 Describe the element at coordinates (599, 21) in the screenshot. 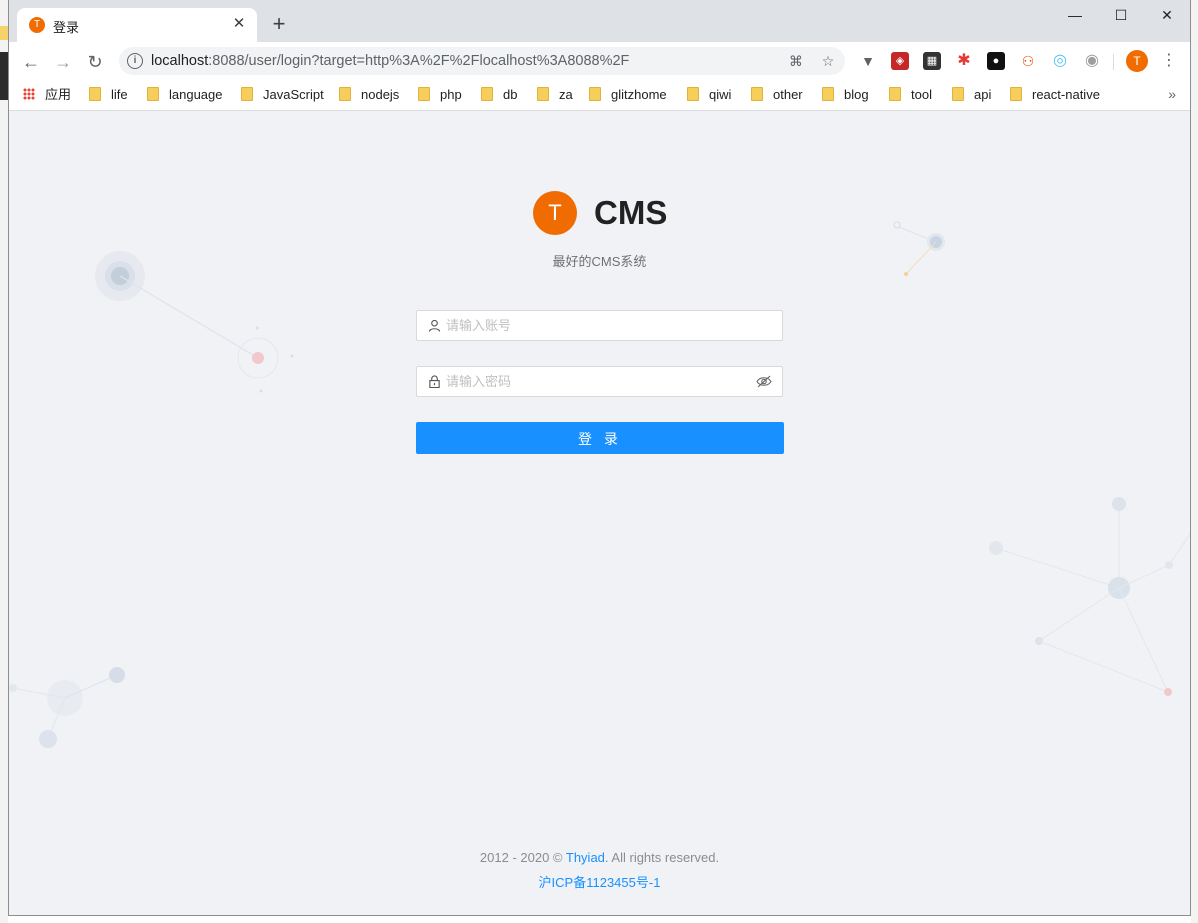

I see `tab-strip: T 登录 ✕ + — ☐ ✕` at that location.